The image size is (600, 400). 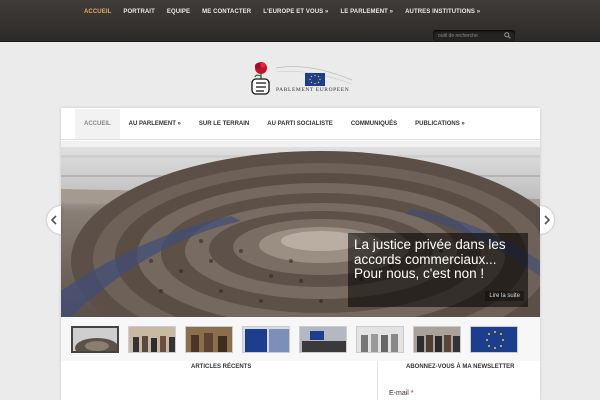 I want to click on email-field-label: E-mail *, so click(x=401, y=393).